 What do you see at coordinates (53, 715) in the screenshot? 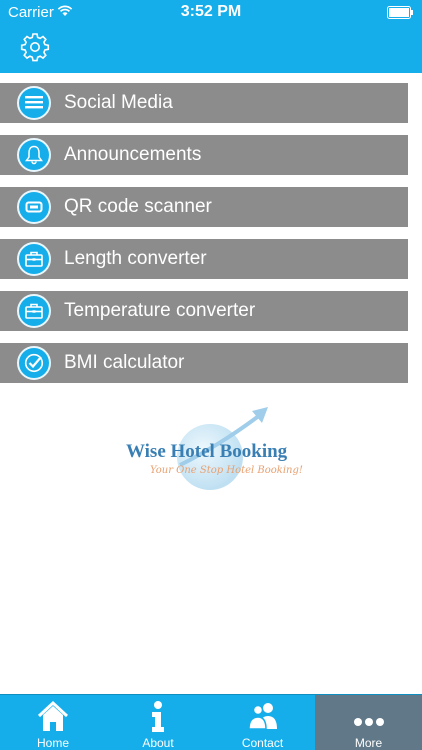
I see `home-icon` at bounding box center [53, 715].